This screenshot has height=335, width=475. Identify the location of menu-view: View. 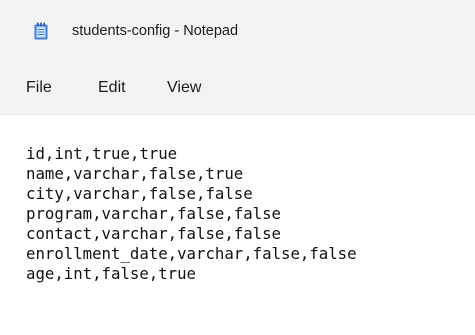
(184, 88).